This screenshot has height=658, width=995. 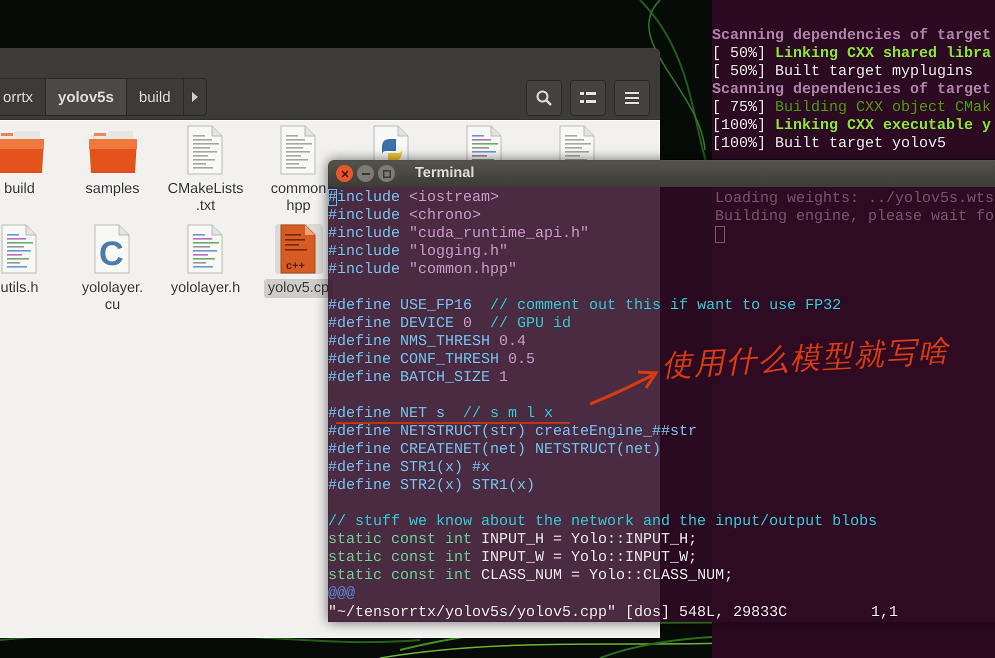 What do you see at coordinates (205, 288) in the screenshot?
I see `file-name: yololayer.h` at bounding box center [205, 288].